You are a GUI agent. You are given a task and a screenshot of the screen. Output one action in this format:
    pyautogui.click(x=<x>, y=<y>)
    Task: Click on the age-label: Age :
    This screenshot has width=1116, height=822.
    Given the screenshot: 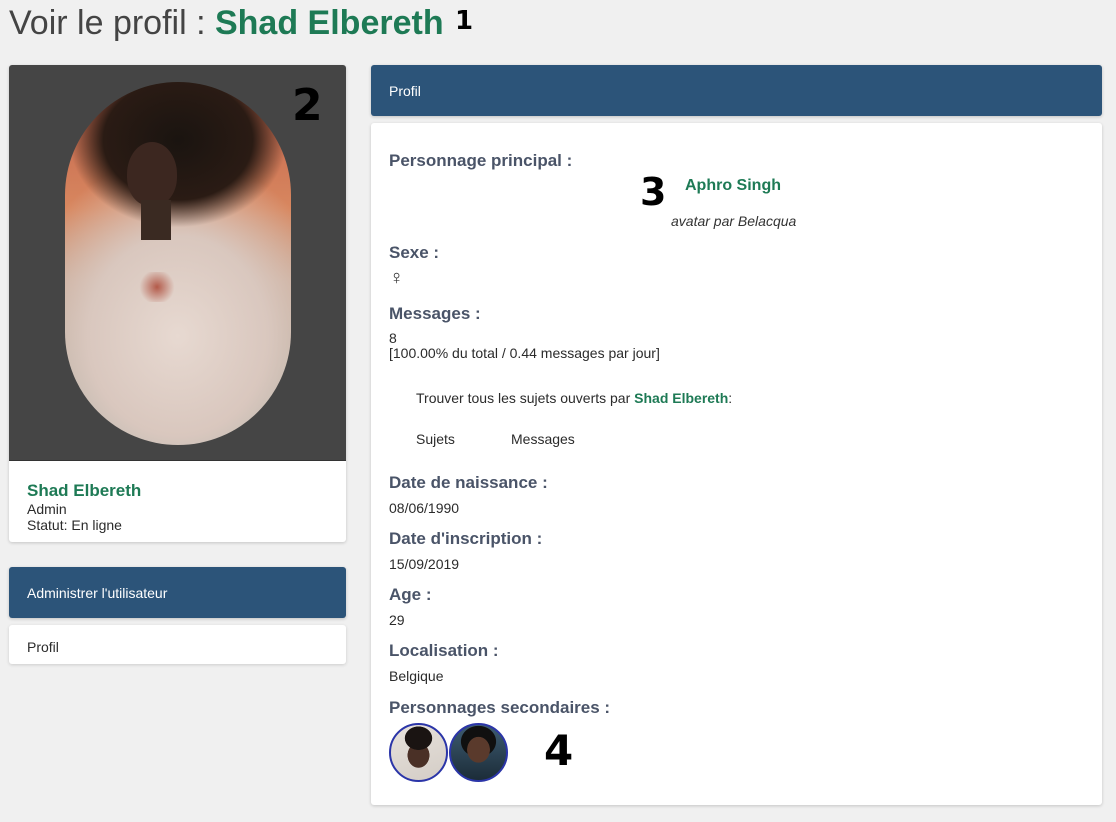 What is the action you would take?
    pyautogui.click(x=410, y=594)
    